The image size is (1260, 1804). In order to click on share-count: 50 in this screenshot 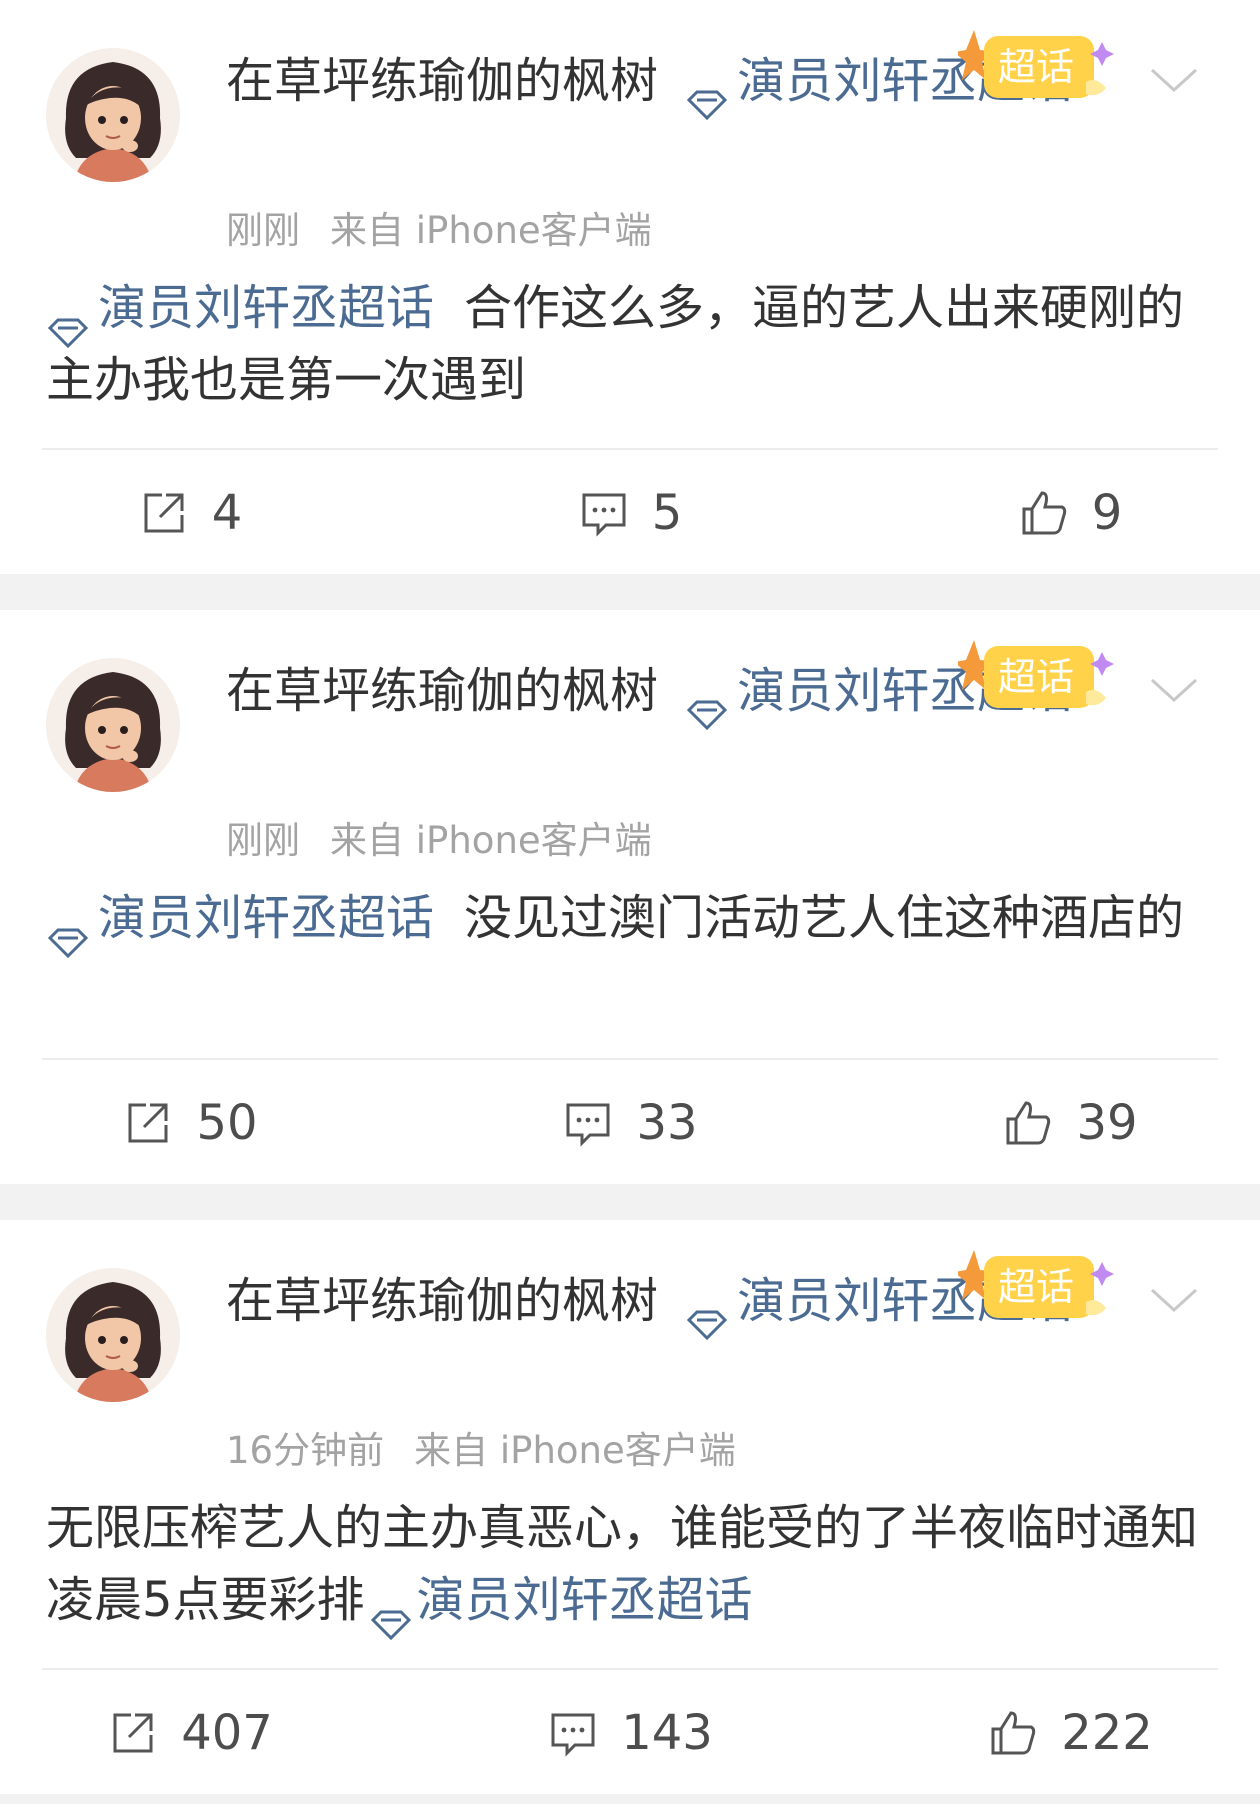, I will do `click(227, 1123)`.